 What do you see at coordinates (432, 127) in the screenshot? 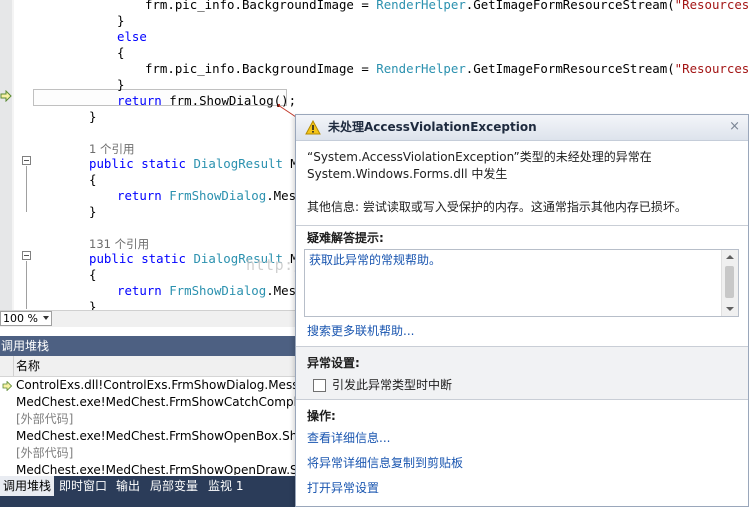
I see `exception-title: 未处理AccessViolationException` at bounding box center [432, 127].